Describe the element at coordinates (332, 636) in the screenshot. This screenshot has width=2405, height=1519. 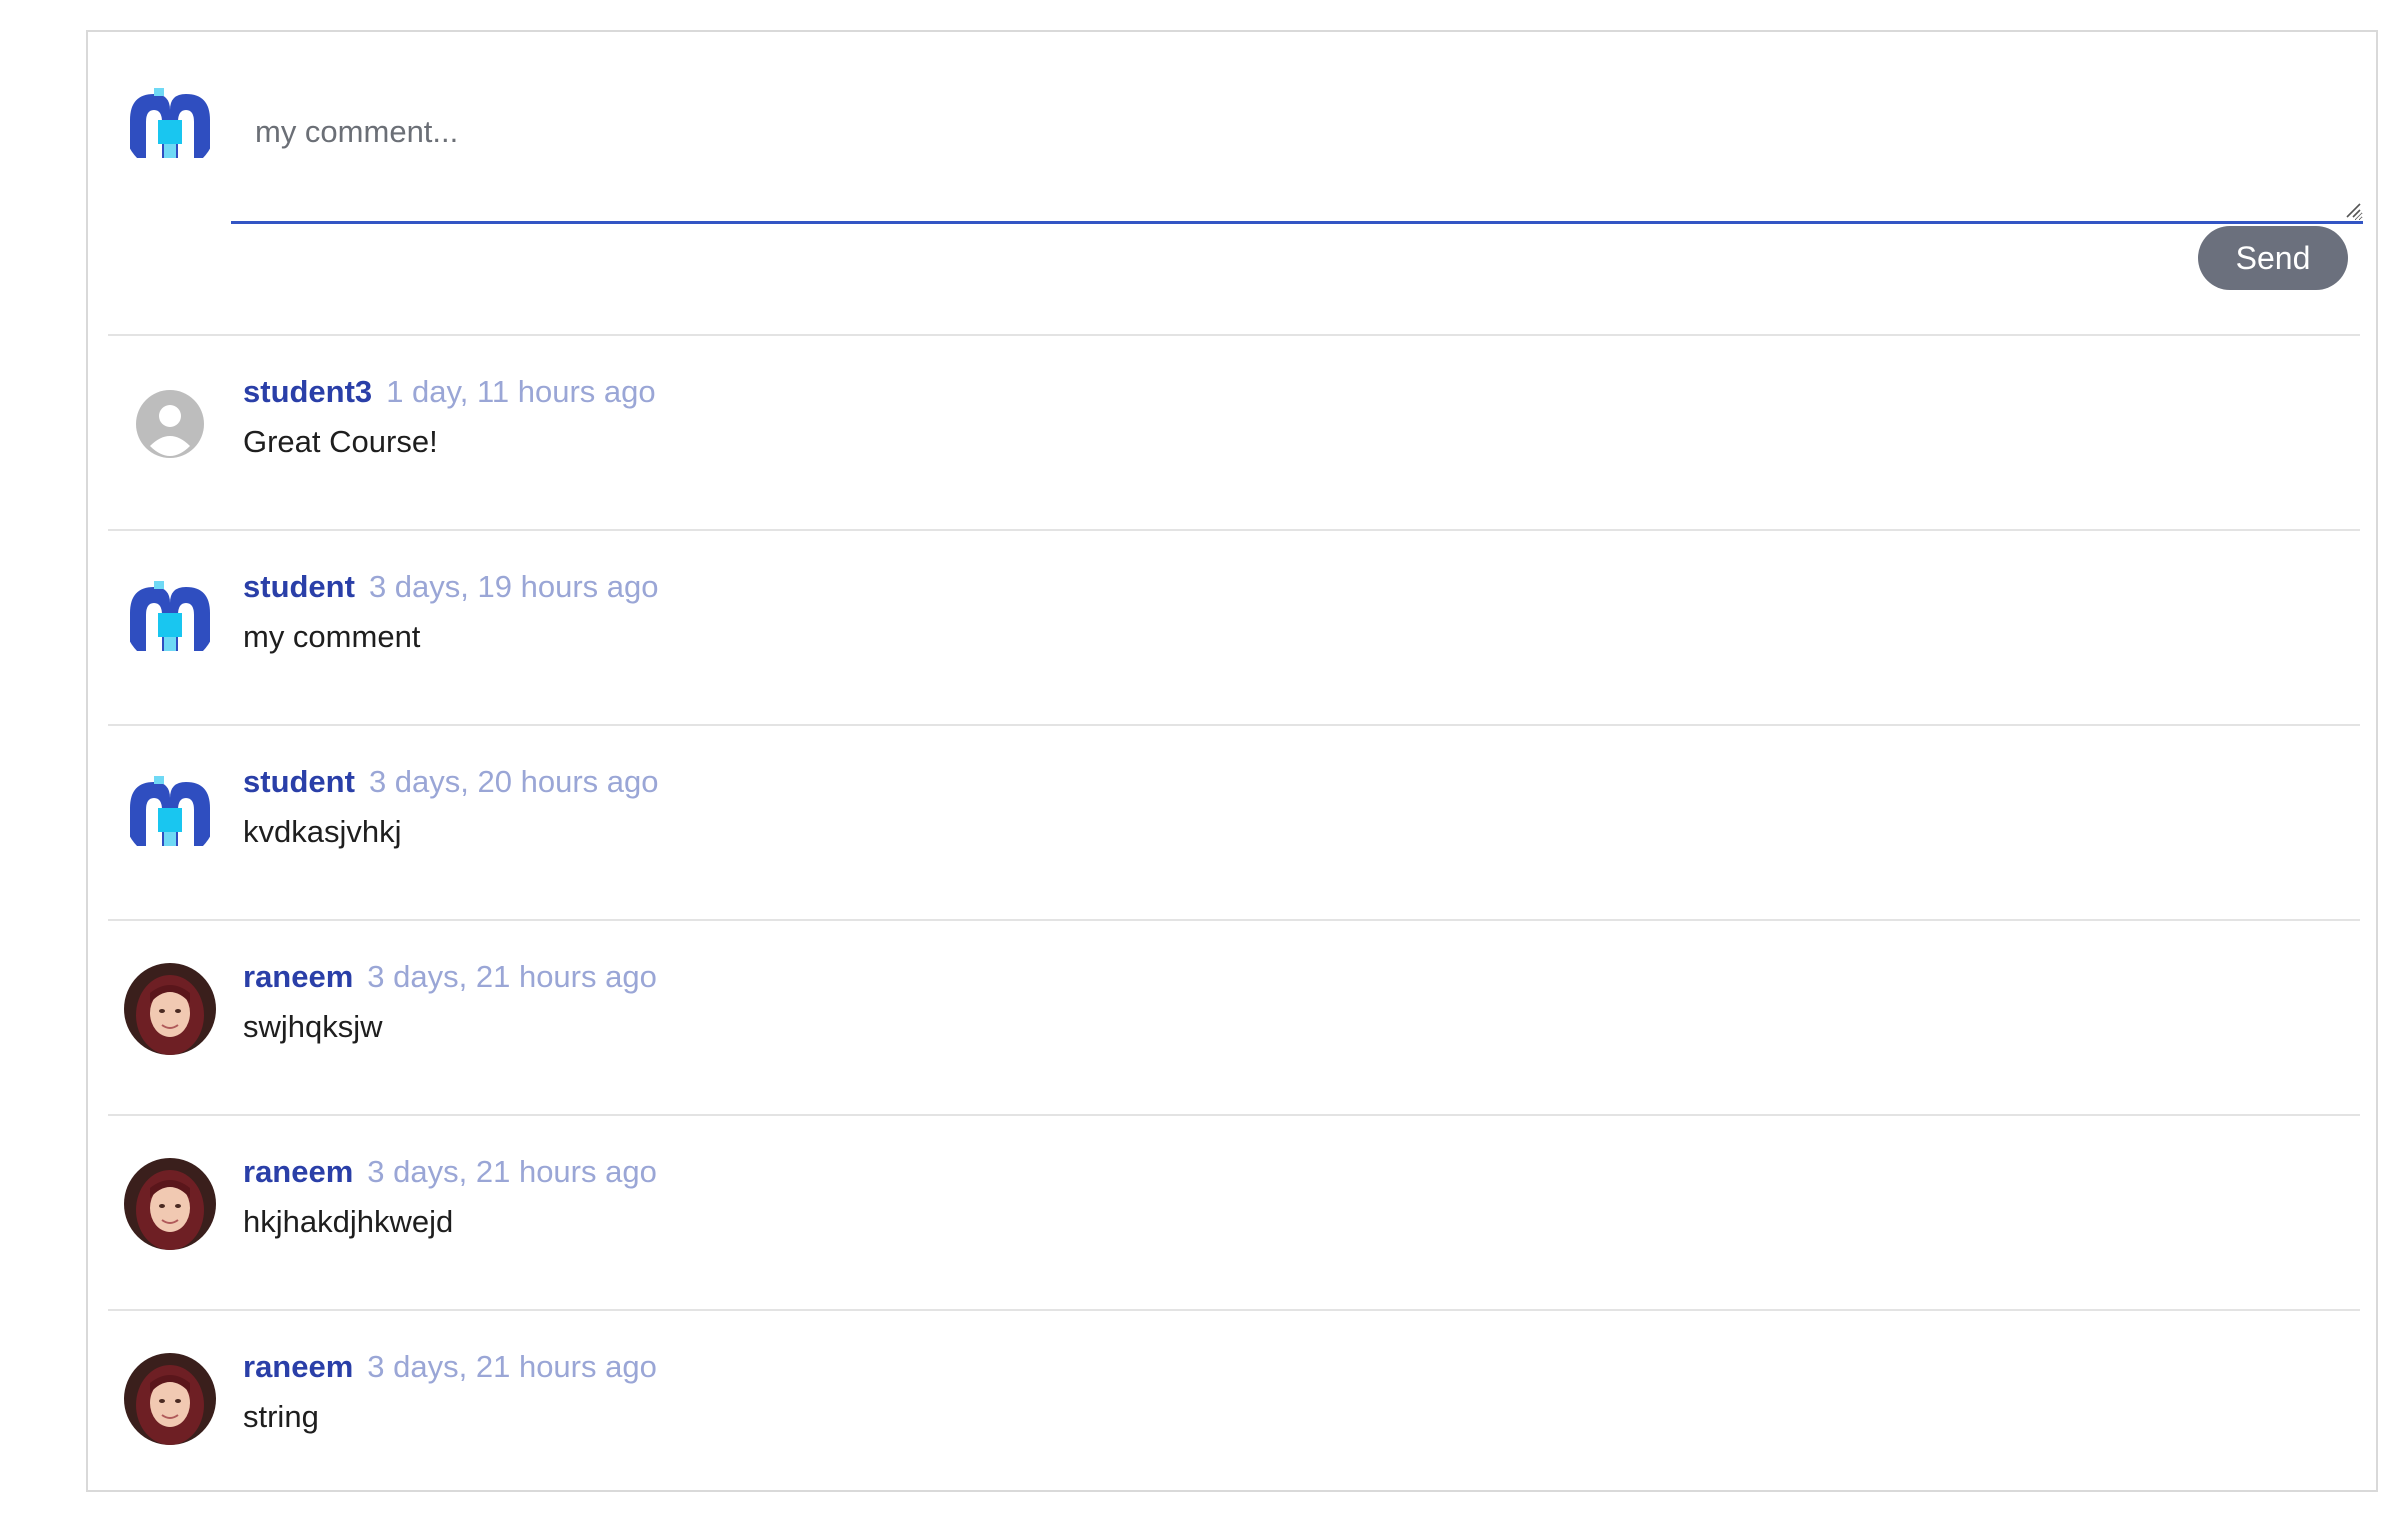
I see `comment-text: my comment` at that location.